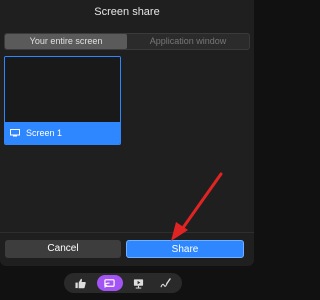 The height and width of the screenshot is (300, 320). What do you see at coordinates (63, 249) in the screenshot?
I see `cancel-button: Cancel` at bounding box center [63, 249].